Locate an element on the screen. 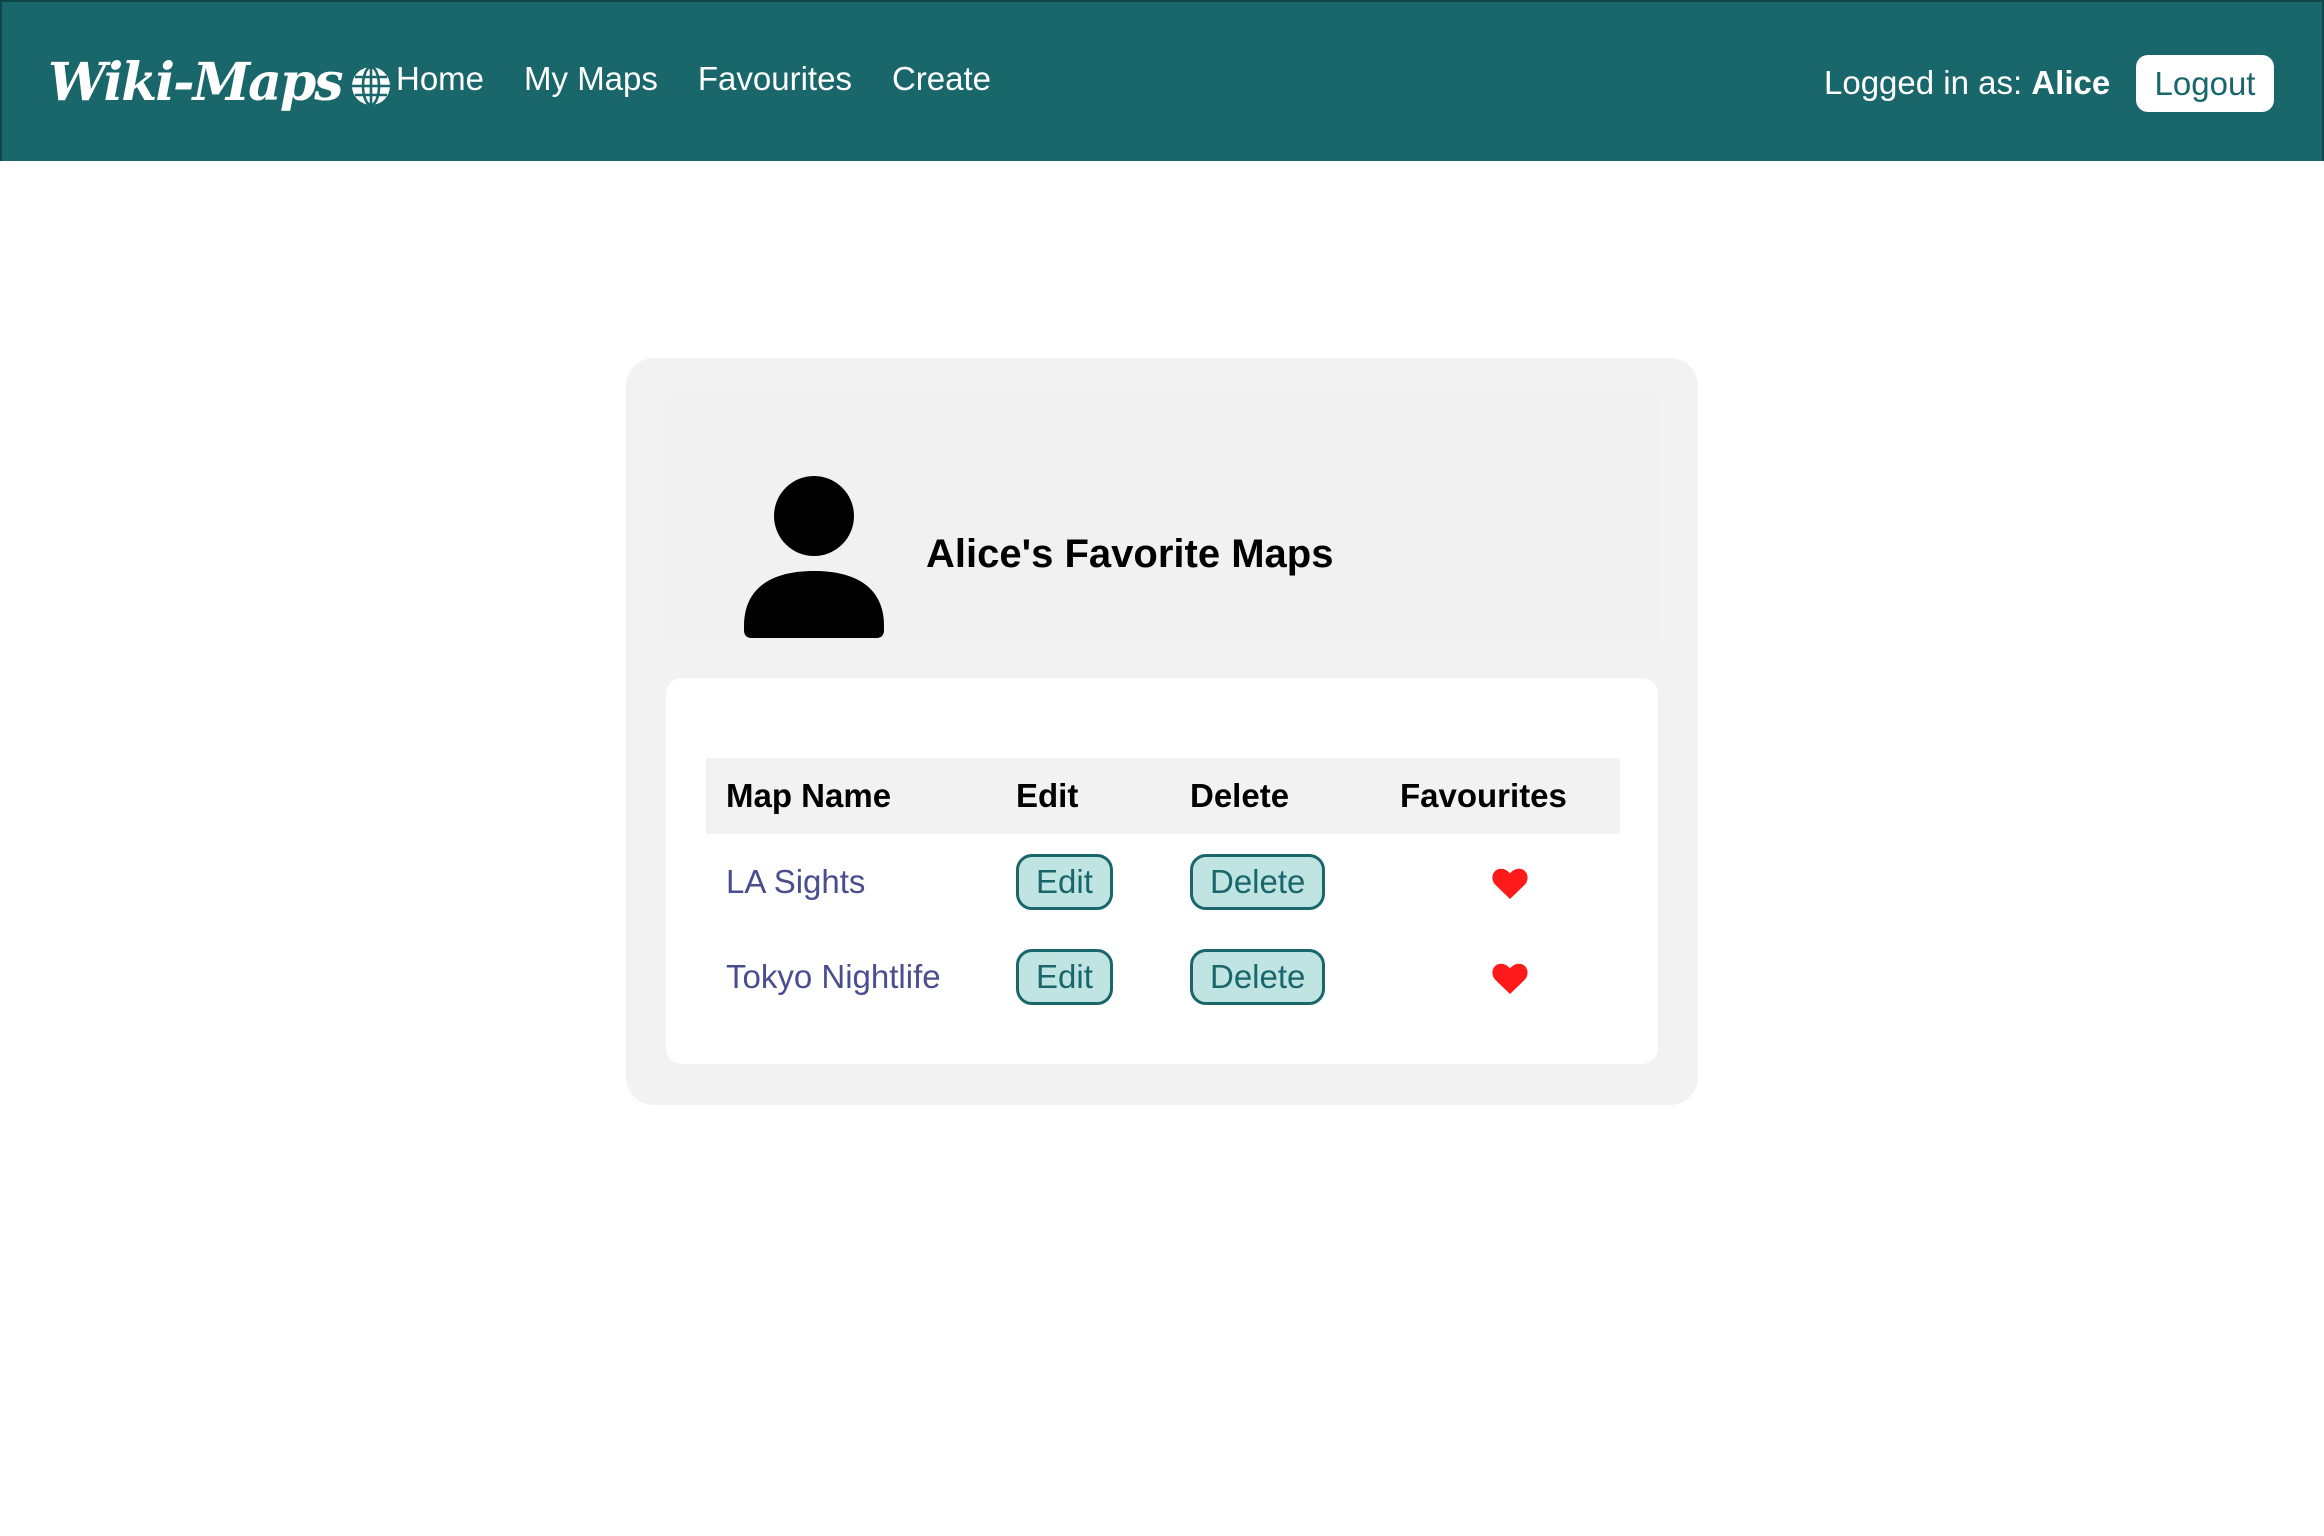  page-title: Alice's Favorite Maps is located at coordinates (1130, 554).